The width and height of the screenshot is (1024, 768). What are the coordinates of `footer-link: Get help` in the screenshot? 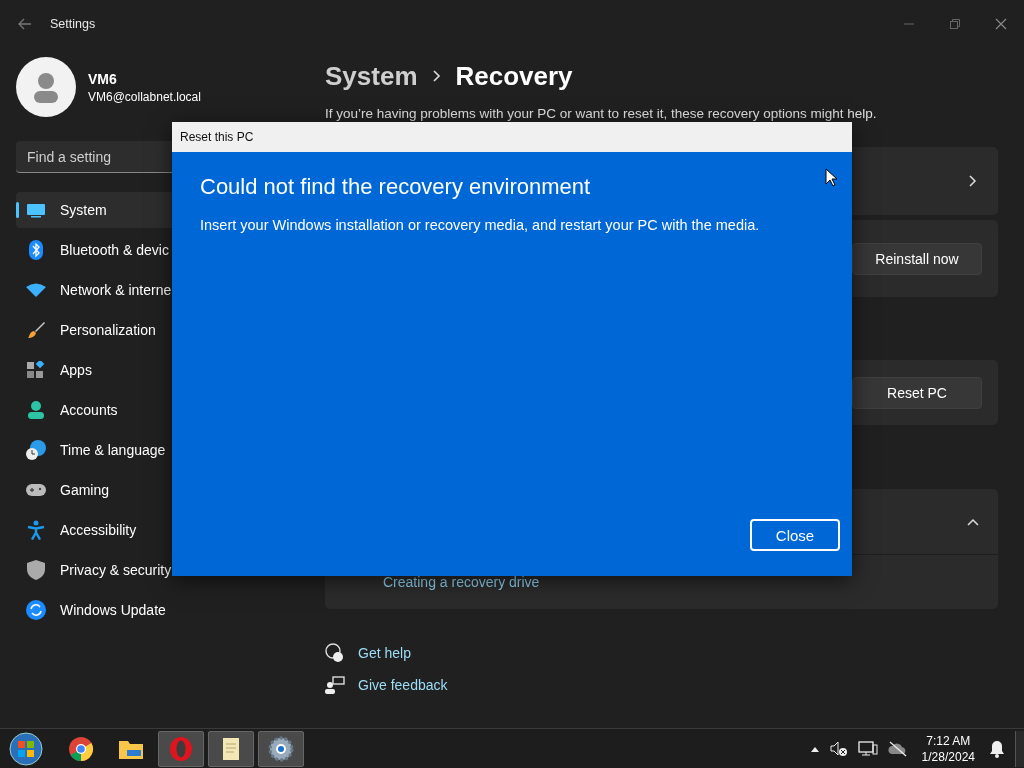 It's located at (384, 653).